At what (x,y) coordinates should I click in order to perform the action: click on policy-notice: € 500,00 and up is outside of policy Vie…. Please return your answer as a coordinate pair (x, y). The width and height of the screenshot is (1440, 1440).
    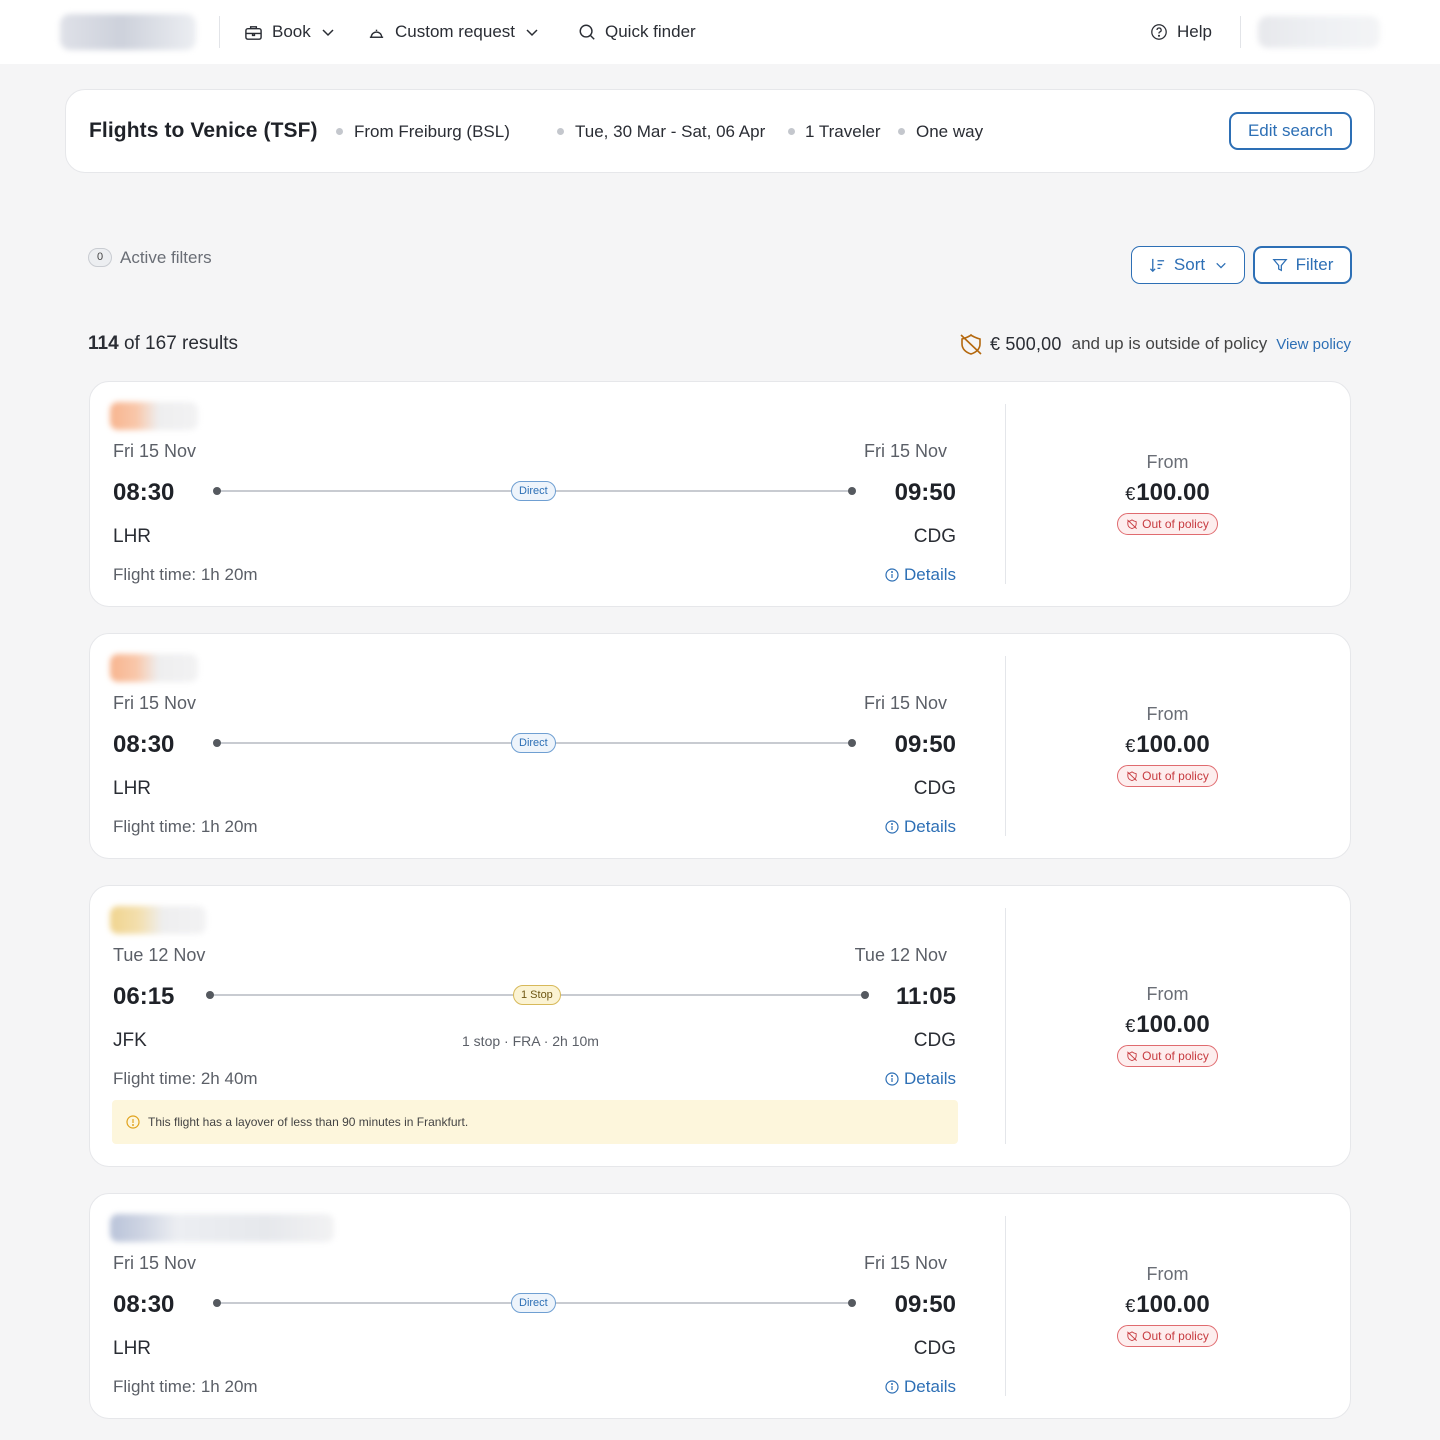
    Looking at the image, I should click on (1154, 344).